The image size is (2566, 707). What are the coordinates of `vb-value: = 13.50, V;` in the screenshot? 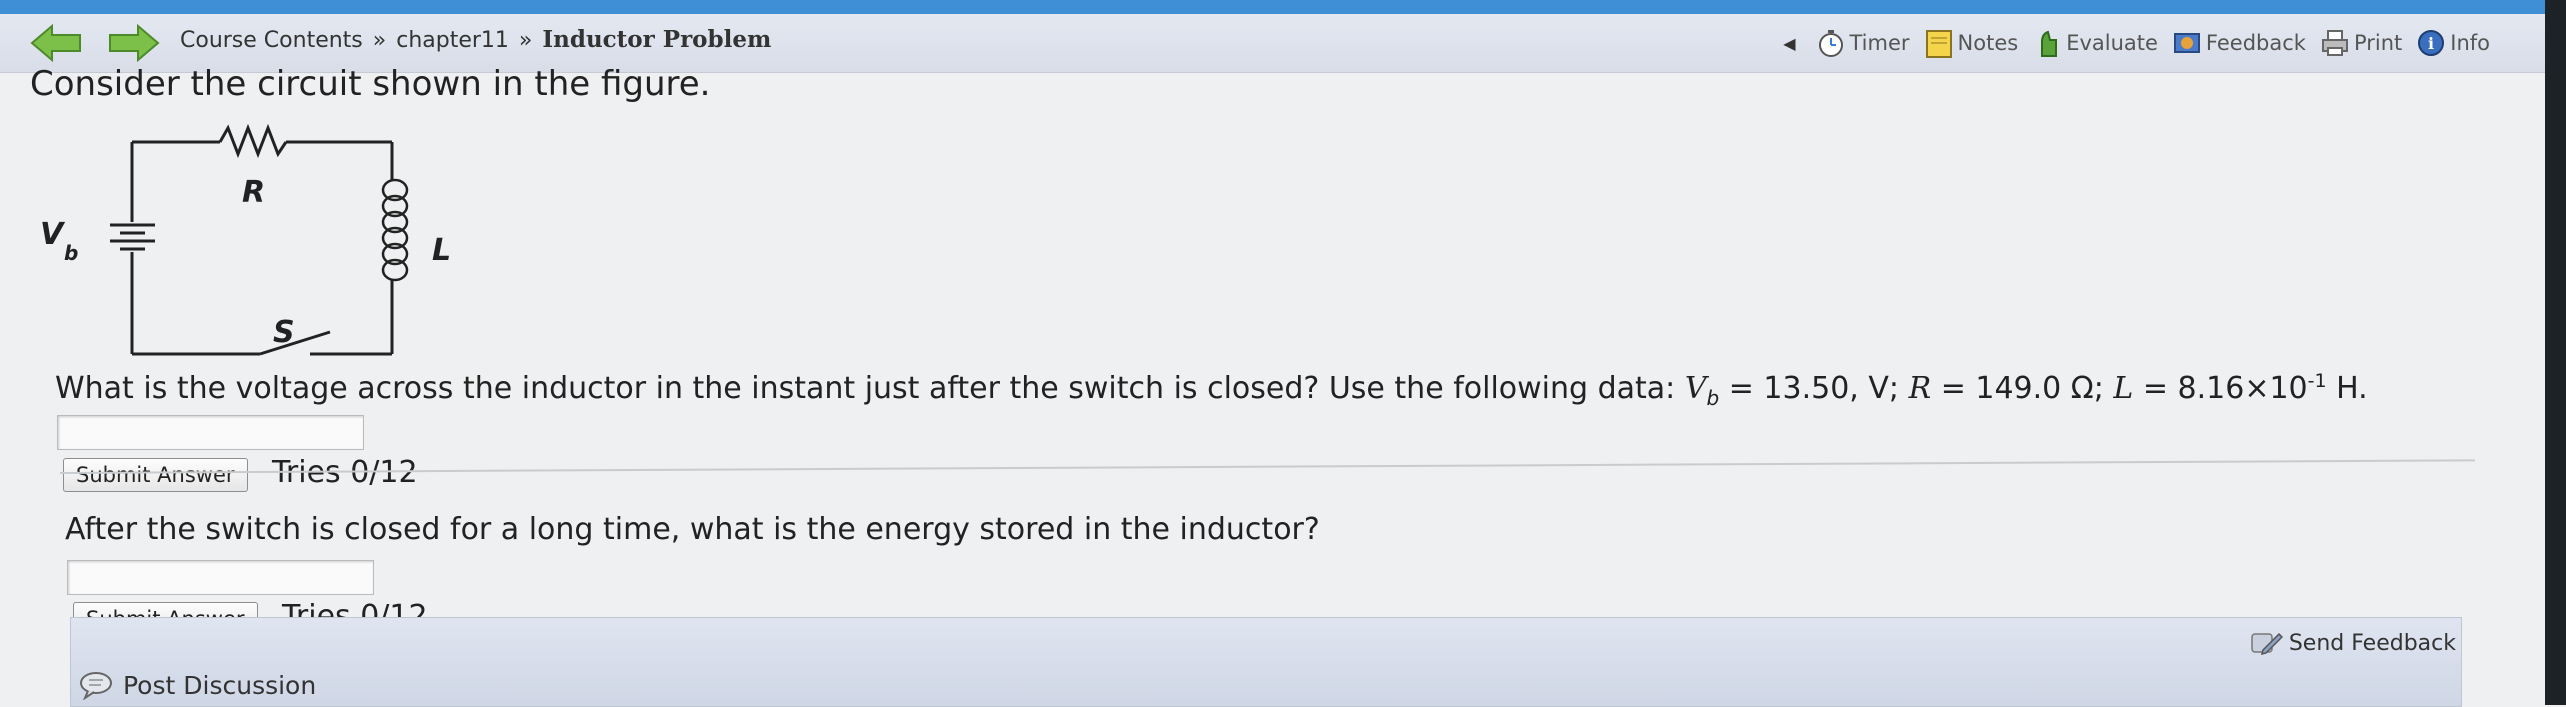 It's located at (1814, 388).